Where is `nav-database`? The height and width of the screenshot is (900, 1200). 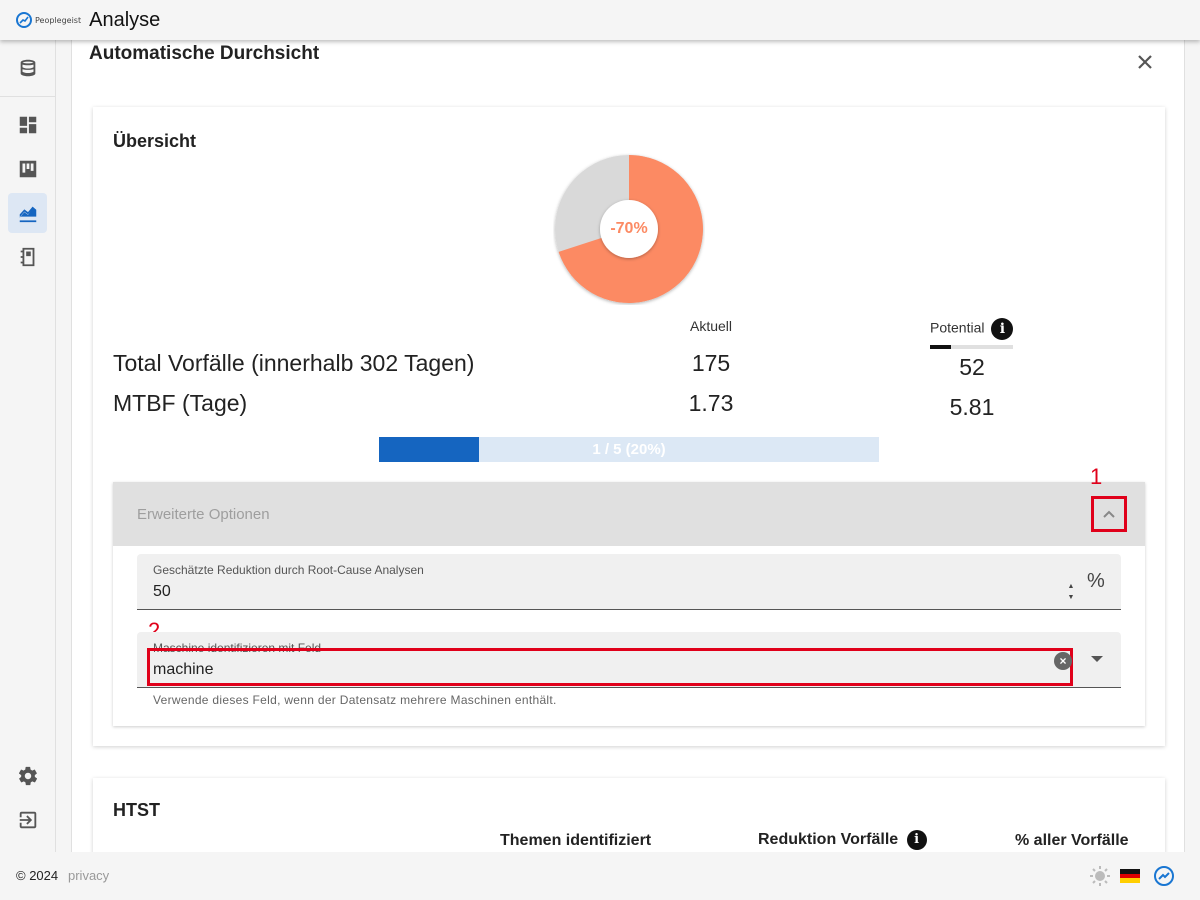 nav-database is located at coordinates (27, 68).